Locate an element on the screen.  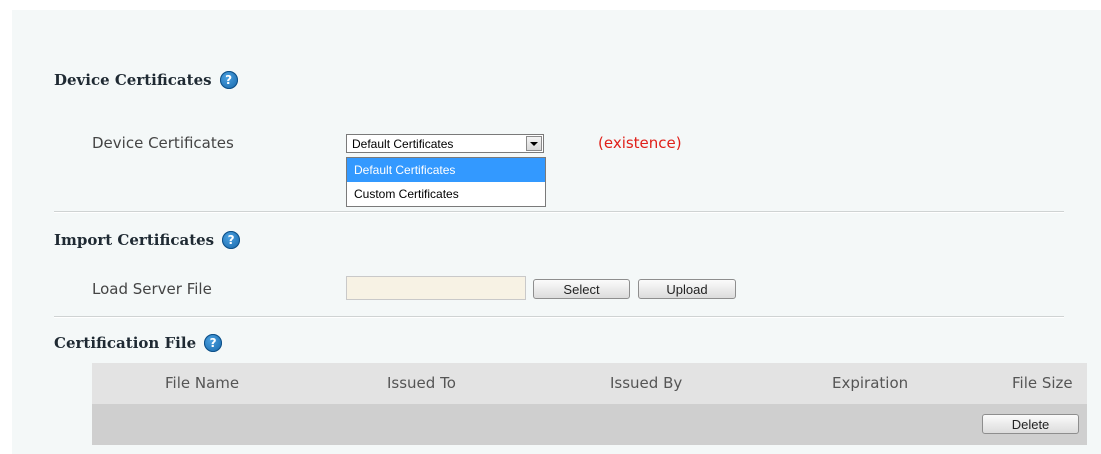
section-title-import-certificates: Import Certificates ? is located at coordinates (147, 240).